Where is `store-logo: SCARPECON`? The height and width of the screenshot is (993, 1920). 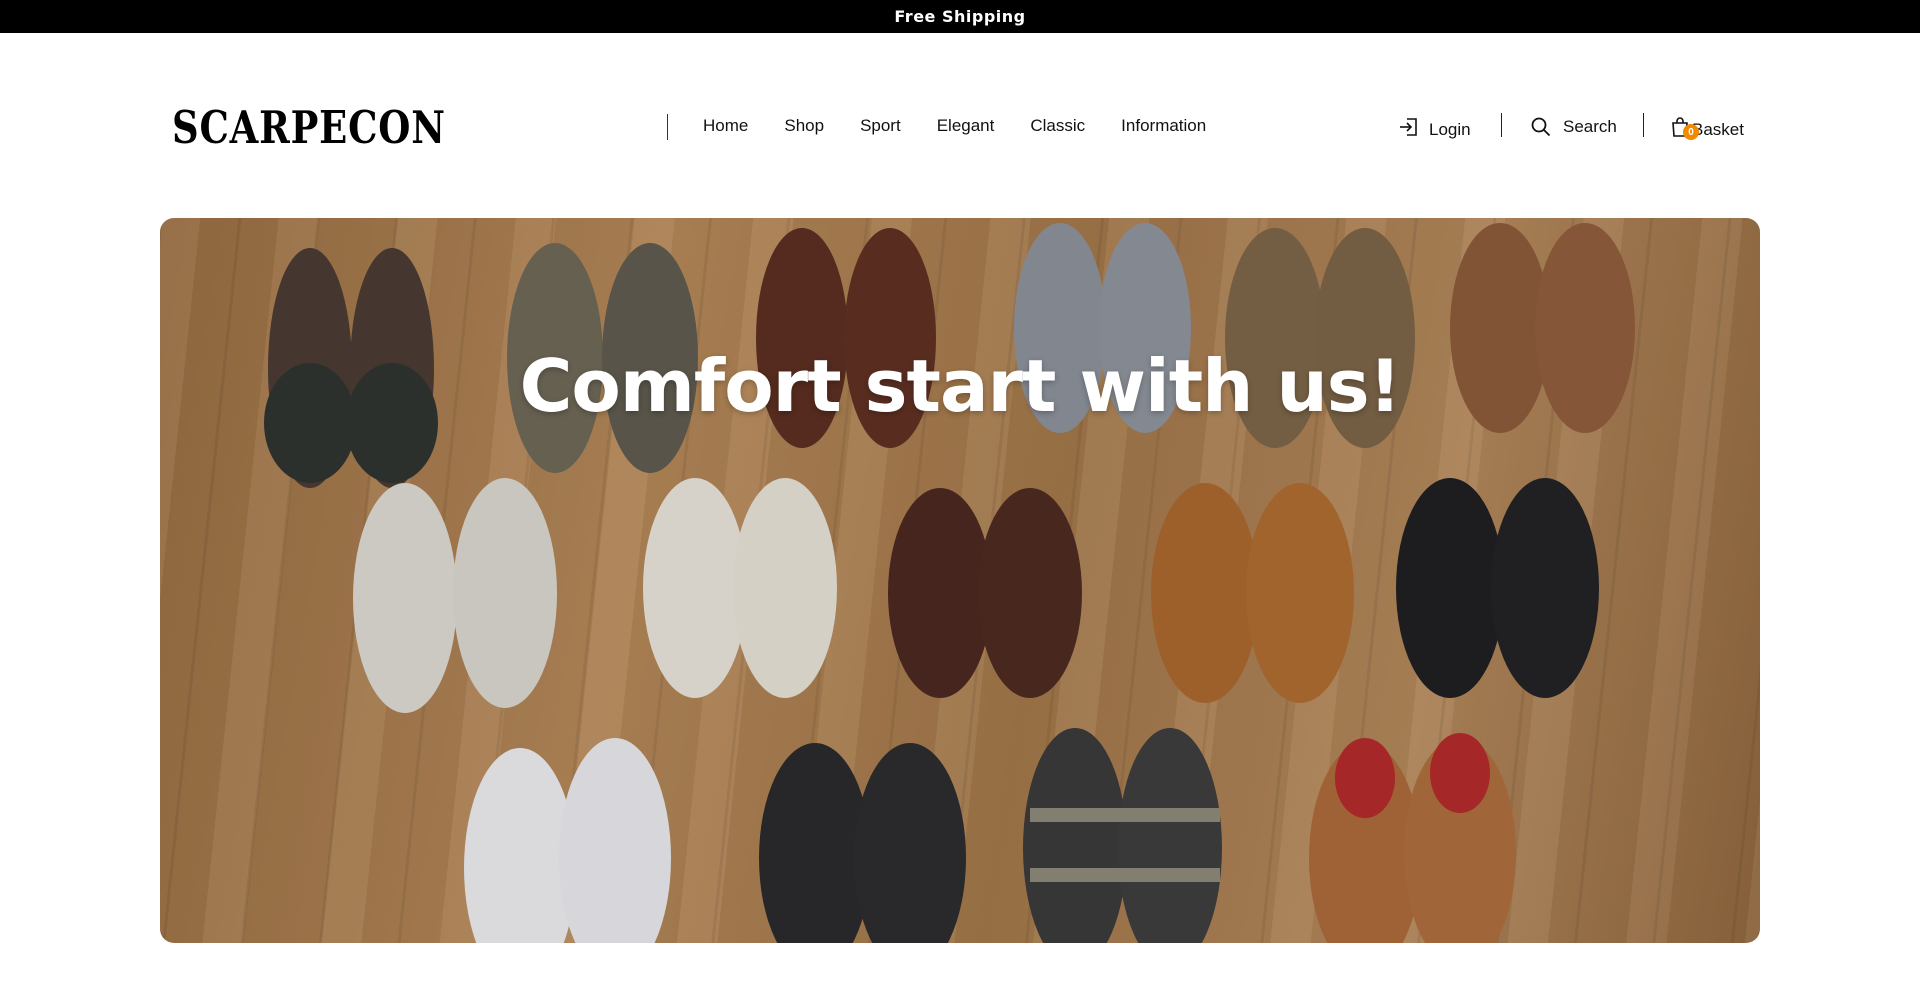
store-logo: SCARPECON is located at coordinates (308, 128).